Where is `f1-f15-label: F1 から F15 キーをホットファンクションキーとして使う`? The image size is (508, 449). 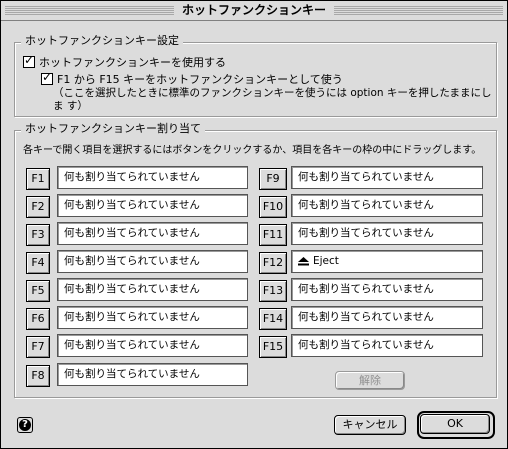 f1-f15-label: F1 から F15 キーをホットファンクションキーとして使う is located at coordinates (200, 79).